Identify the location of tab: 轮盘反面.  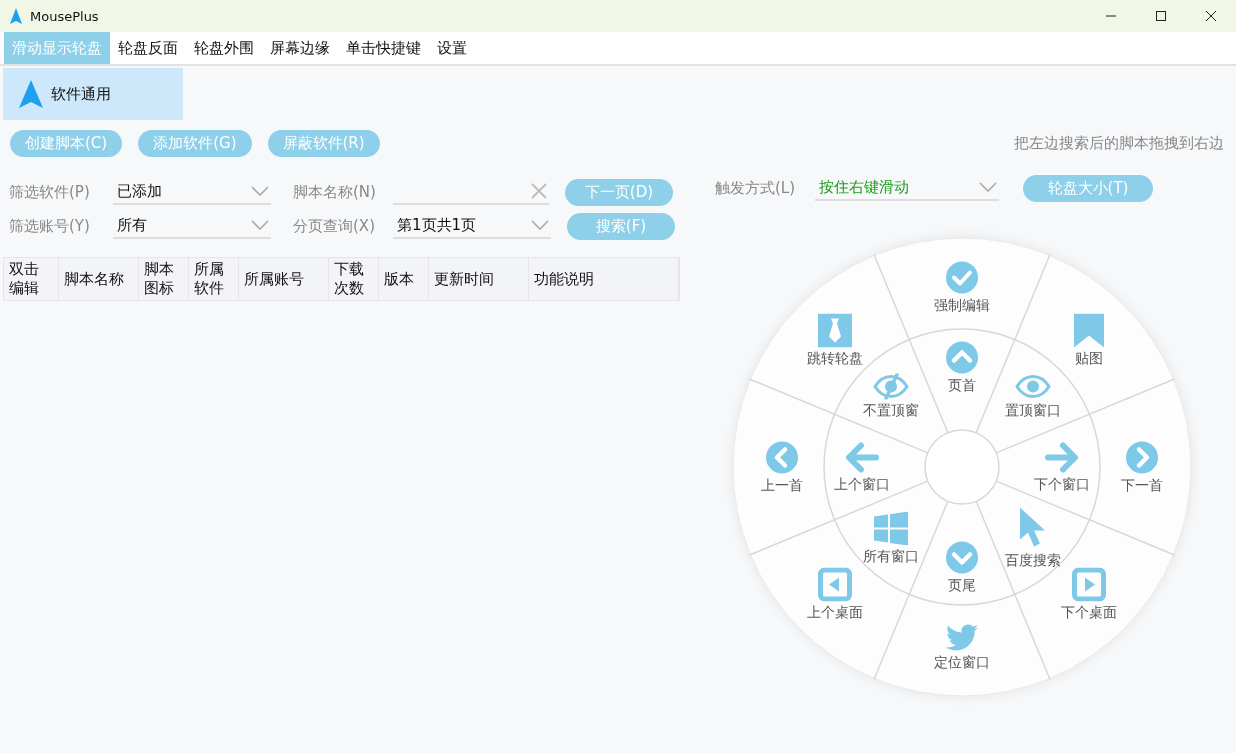
(148, 48).